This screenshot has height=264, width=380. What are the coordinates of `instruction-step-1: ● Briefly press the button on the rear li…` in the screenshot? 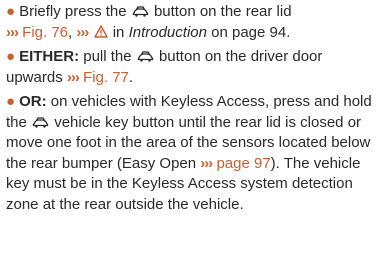 It's located at (149, 22).